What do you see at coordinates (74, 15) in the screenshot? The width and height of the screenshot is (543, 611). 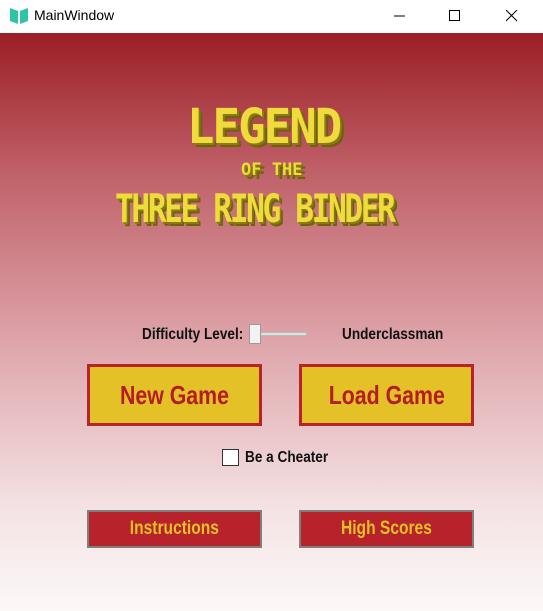 I see `window-title: MainWindow` at bounding box center [74, 15].